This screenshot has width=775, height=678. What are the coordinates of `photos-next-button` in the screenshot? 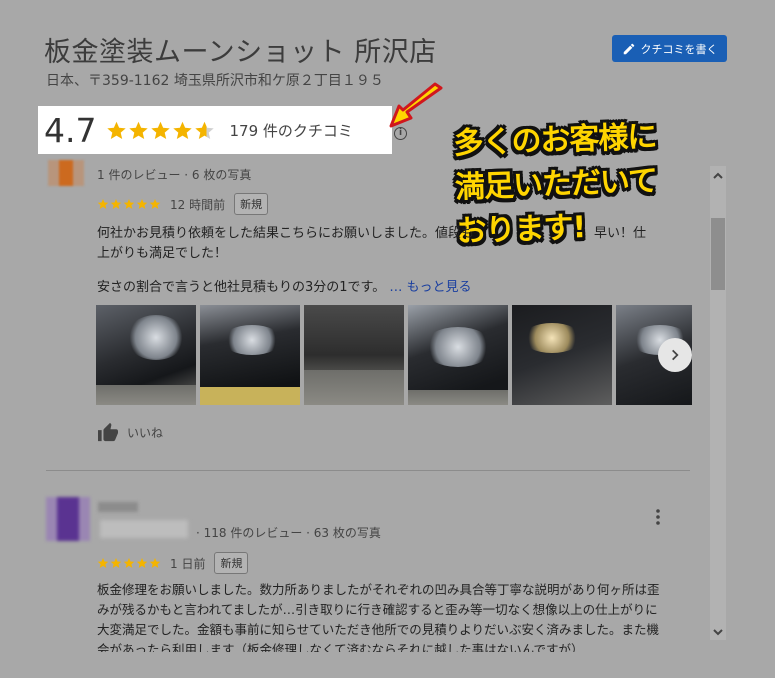 It's located at (675, 355).